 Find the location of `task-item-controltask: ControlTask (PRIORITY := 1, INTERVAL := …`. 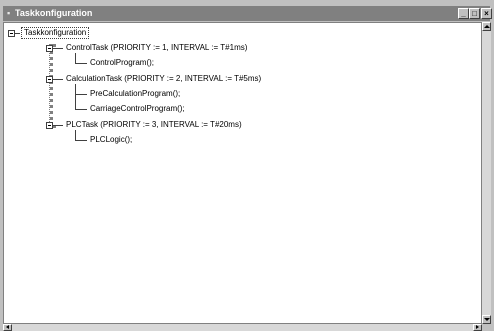

task-item-controltask: ControlTask (PRIORITY := 1, INTERVAL := … is located at coordinates (156, 48).